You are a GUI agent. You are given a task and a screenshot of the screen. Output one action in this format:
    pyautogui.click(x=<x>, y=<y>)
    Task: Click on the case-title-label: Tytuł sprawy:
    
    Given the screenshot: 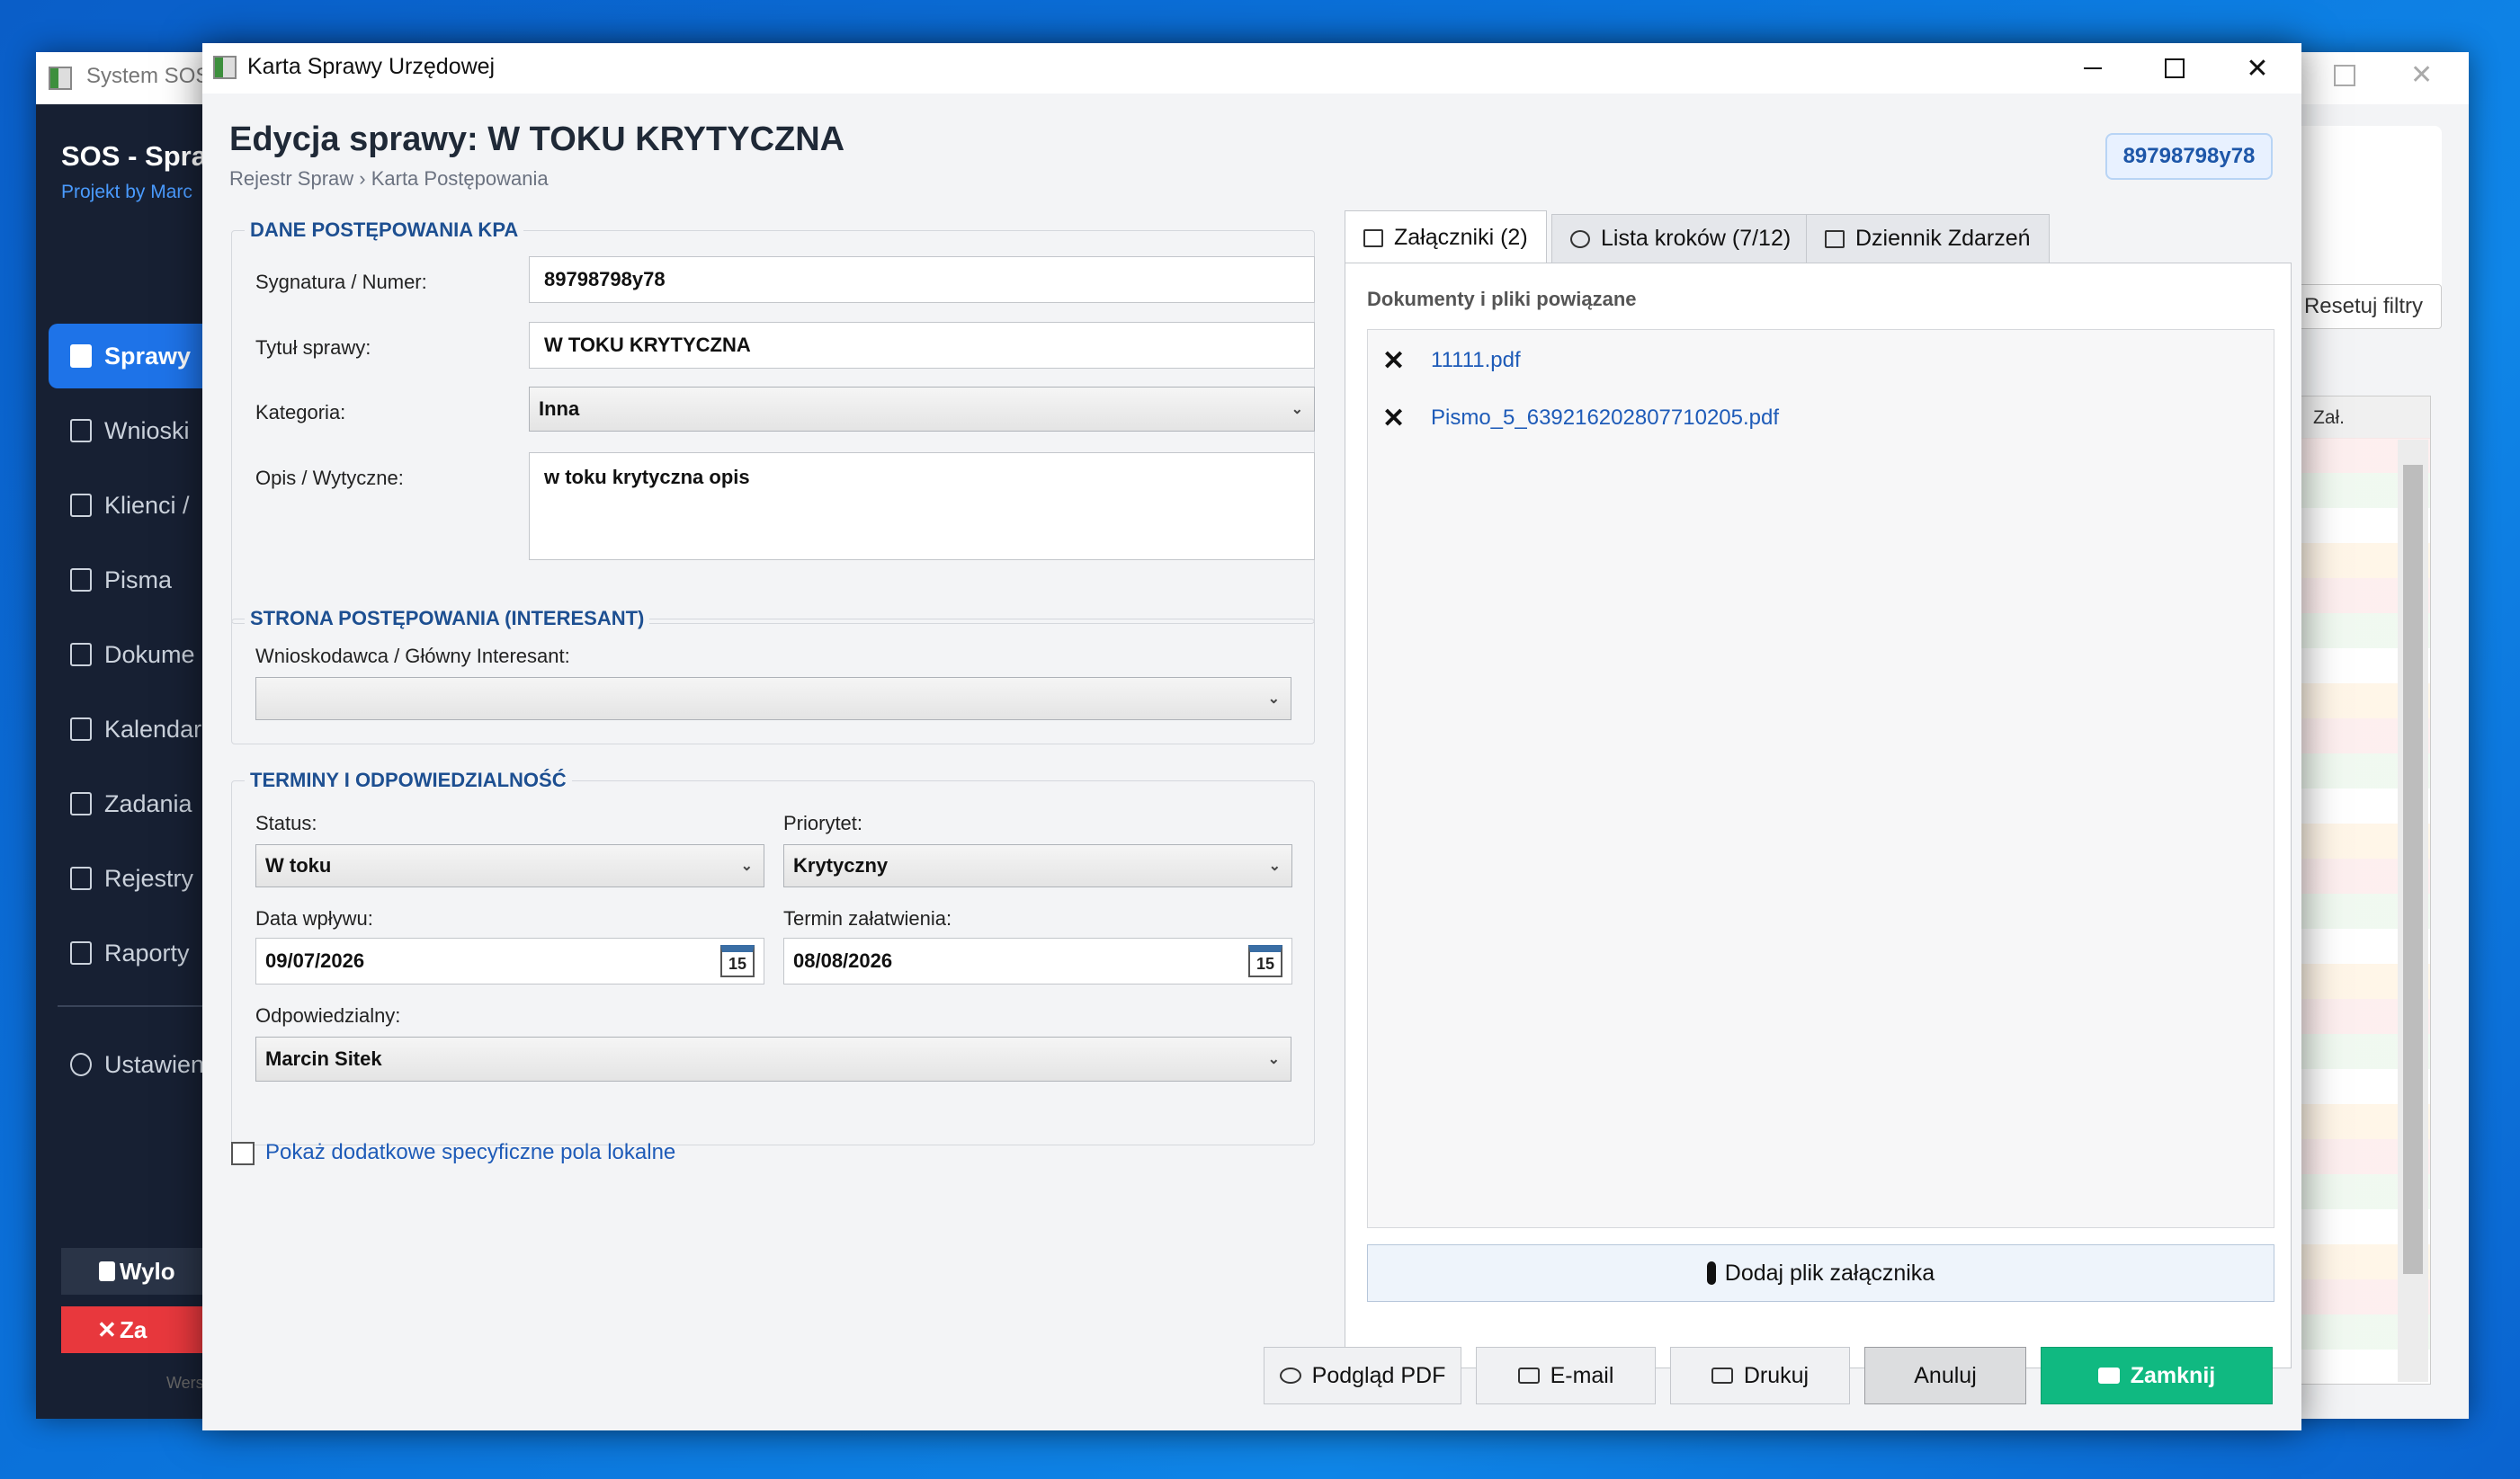 What is the action you would take?
    pyautogui.click(x=313, y=347)
    